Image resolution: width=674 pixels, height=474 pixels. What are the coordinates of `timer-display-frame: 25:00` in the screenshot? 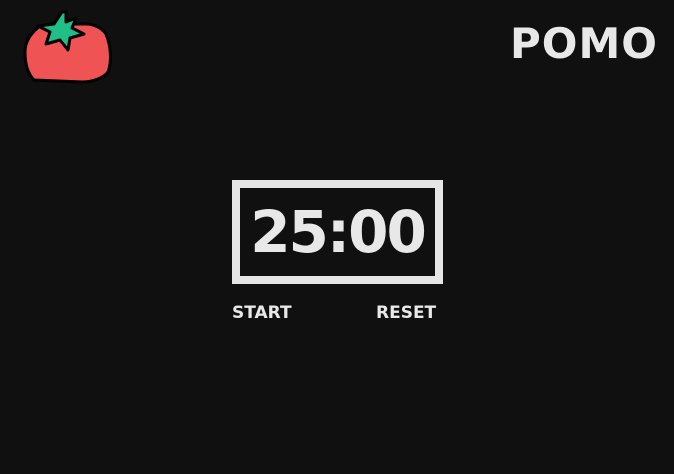 It's located at (337, 232).